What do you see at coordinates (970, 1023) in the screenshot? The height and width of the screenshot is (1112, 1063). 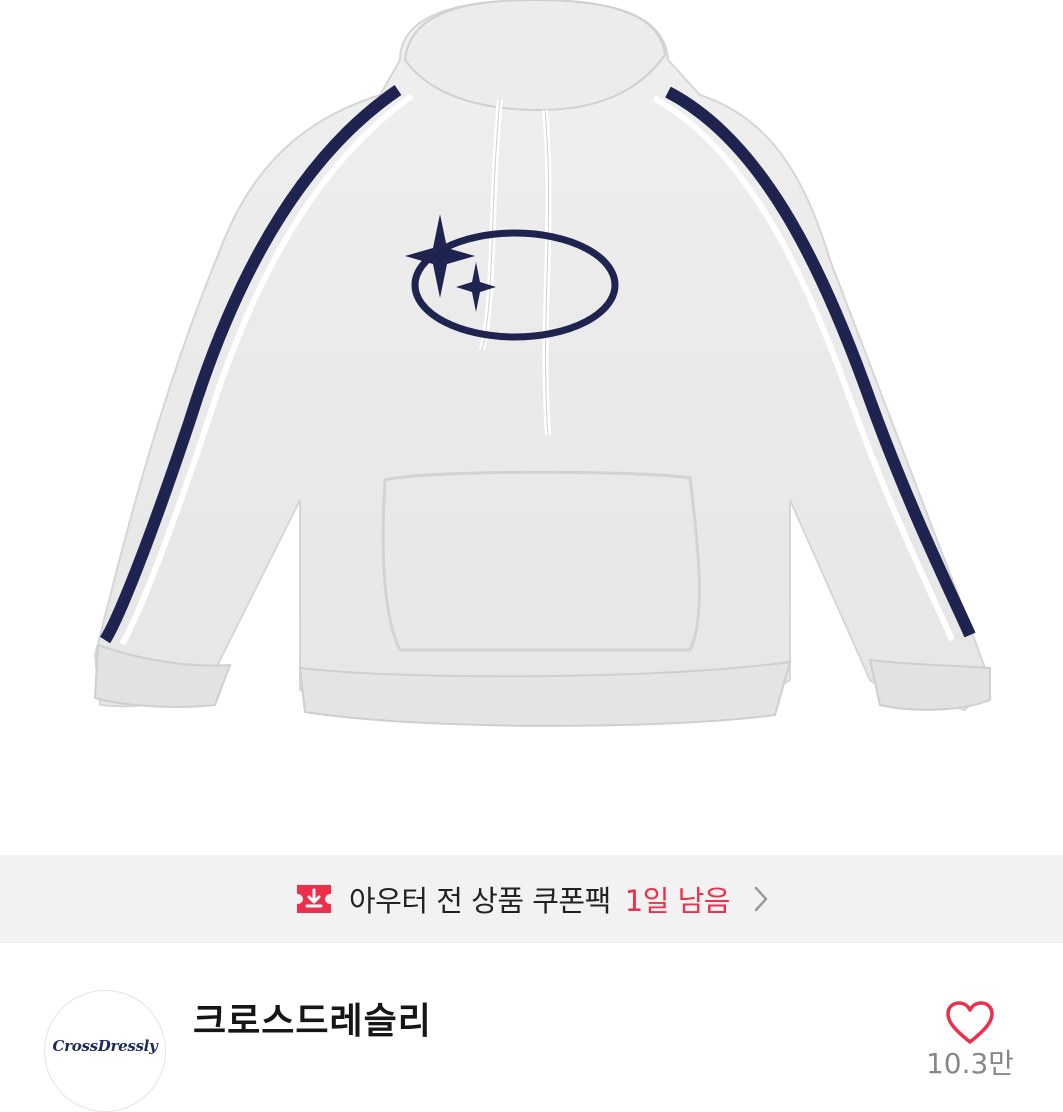 I see `heart-icon` at bounding box center [970, 1023].